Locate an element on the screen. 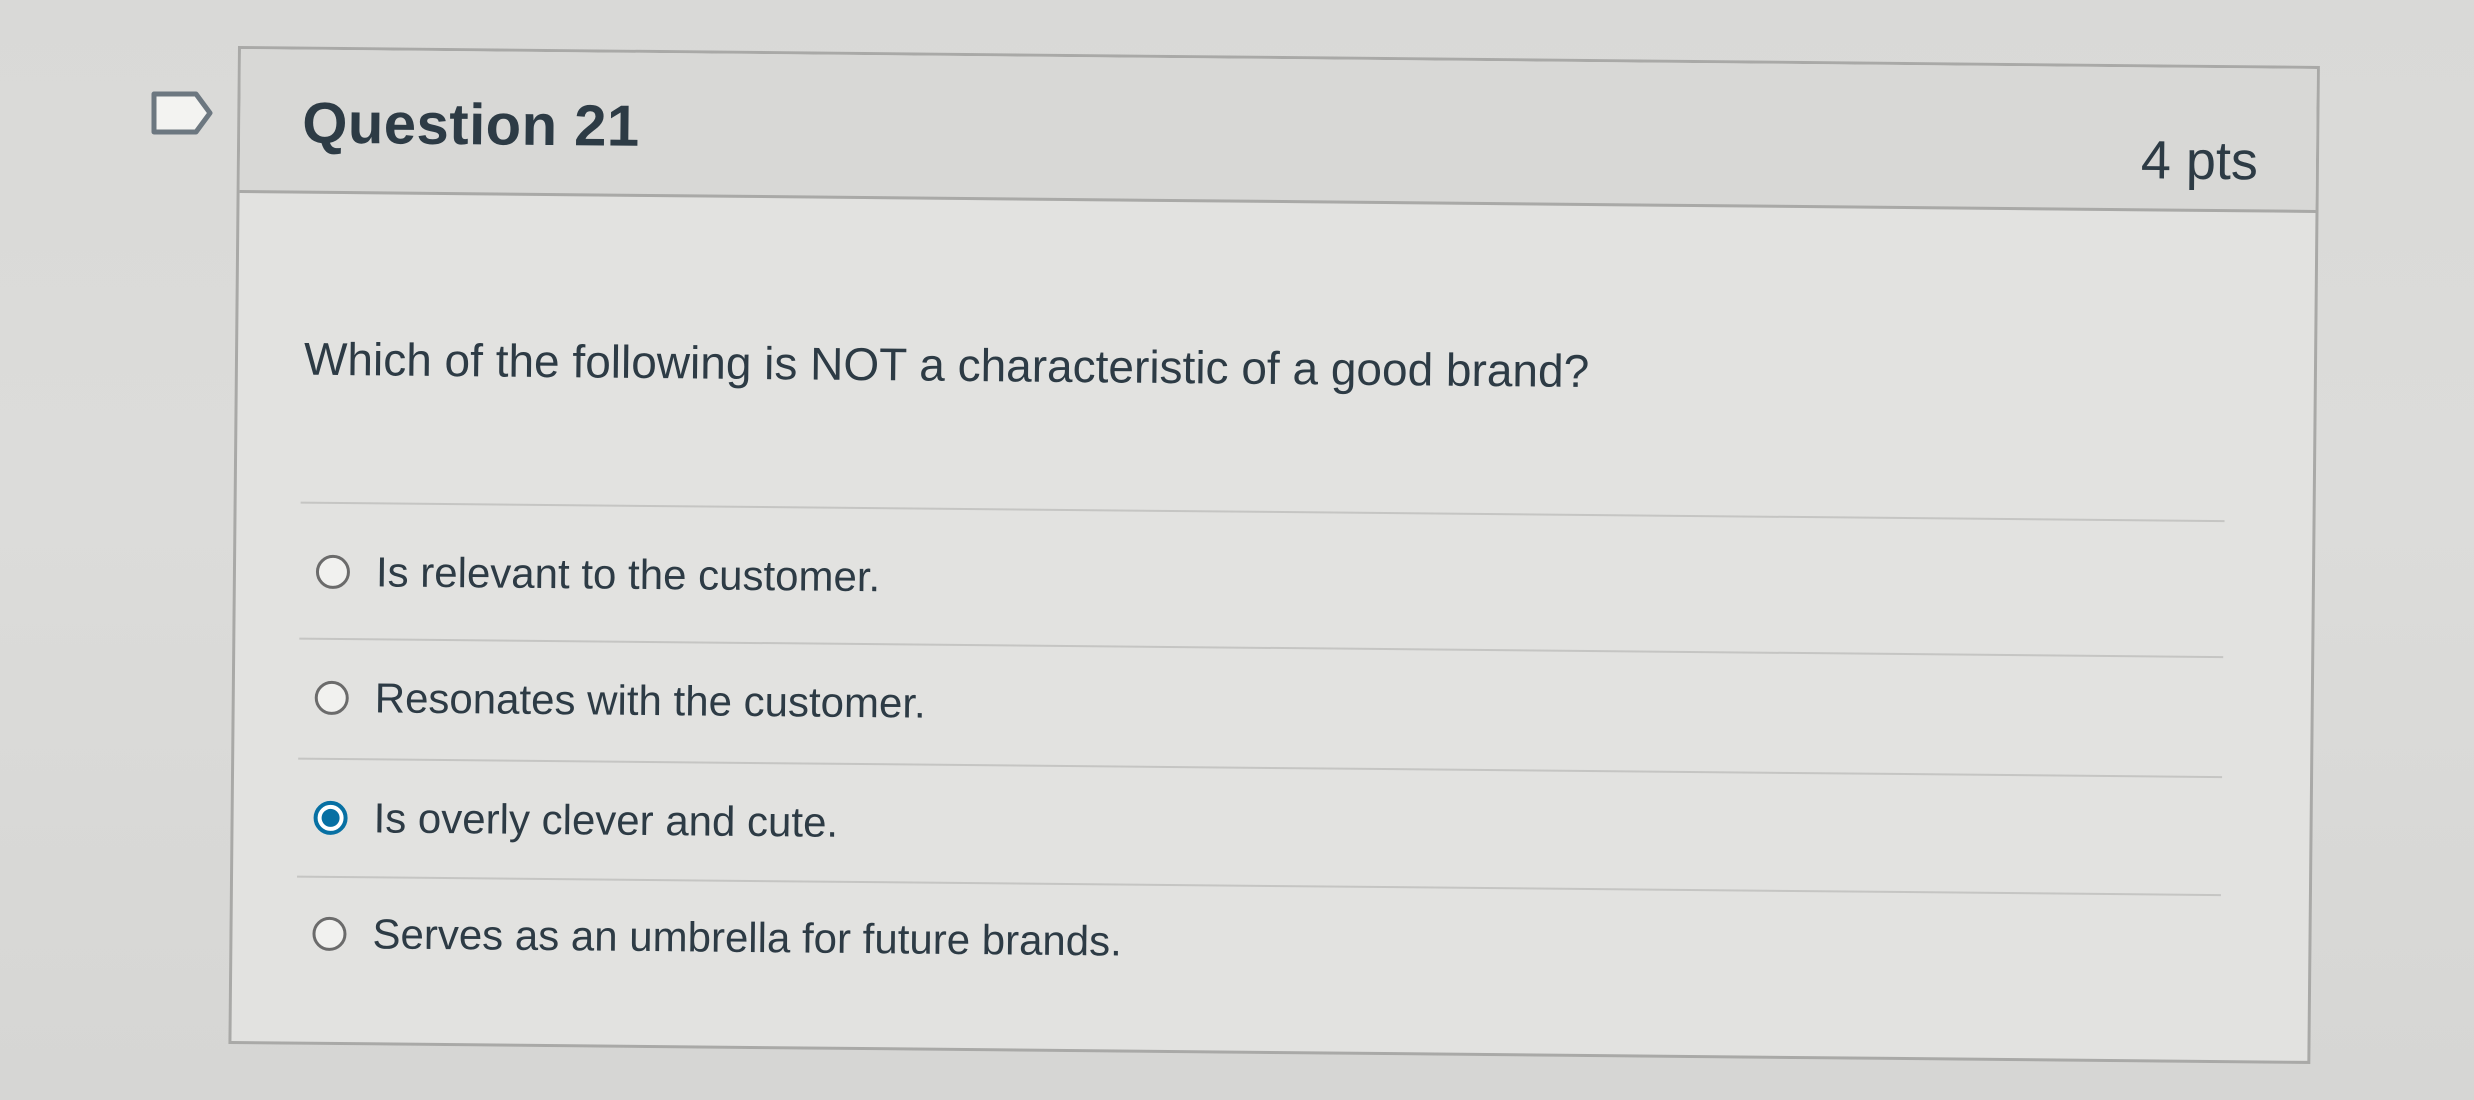 The width and height of the screenshot is (2474, 1100). answer-option-relevant: Is relevant to the customer. is located at coordinates (598, 574).